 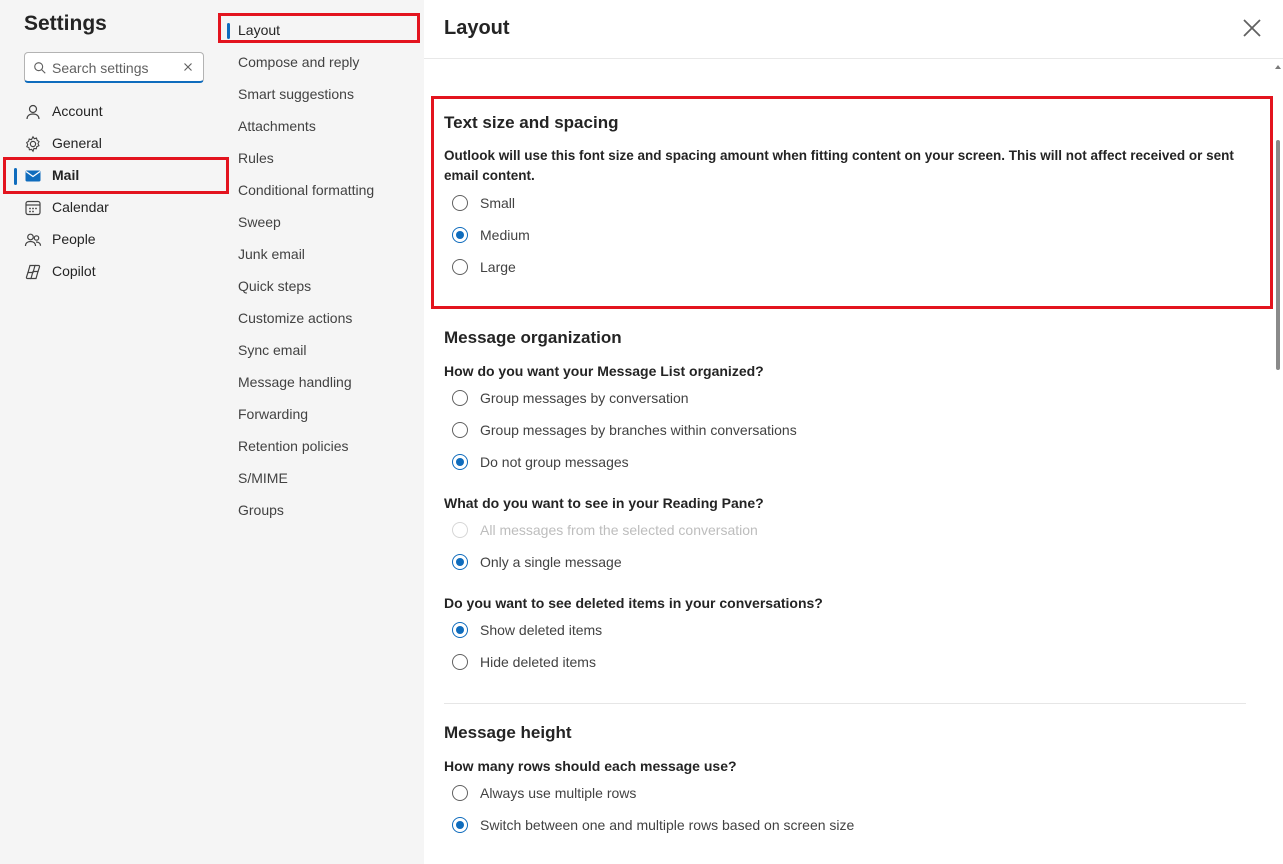 What do you see at coordinates (324, 510) in the screenshot?
I see `section-groups: Groups` at bounding box center [324, 510].